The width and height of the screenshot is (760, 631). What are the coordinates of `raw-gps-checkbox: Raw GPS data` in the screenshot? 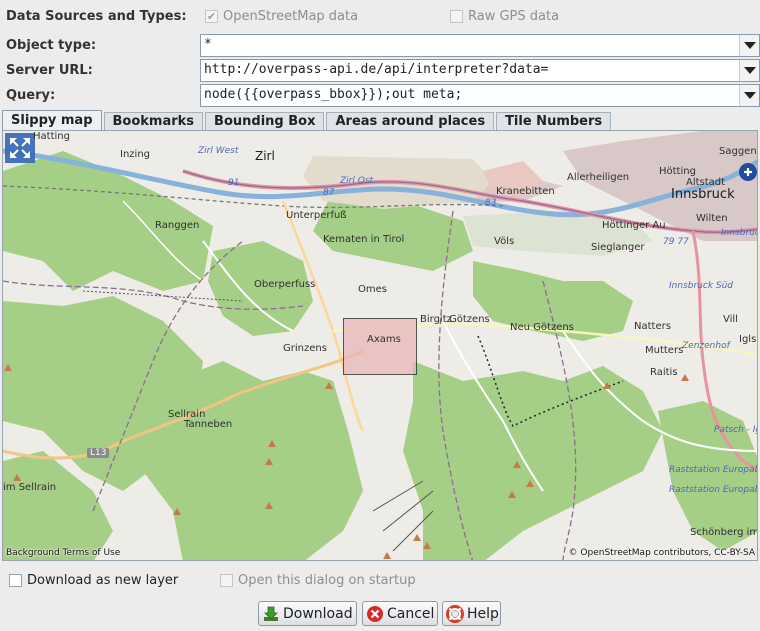 It's located at (504, 16).